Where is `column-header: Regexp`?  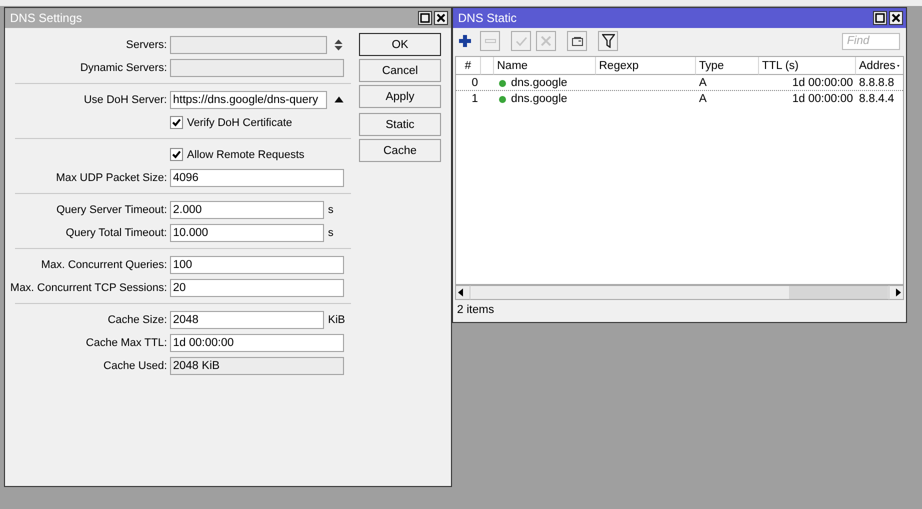 column-header: Regexp is located at coordinates (619, 66).